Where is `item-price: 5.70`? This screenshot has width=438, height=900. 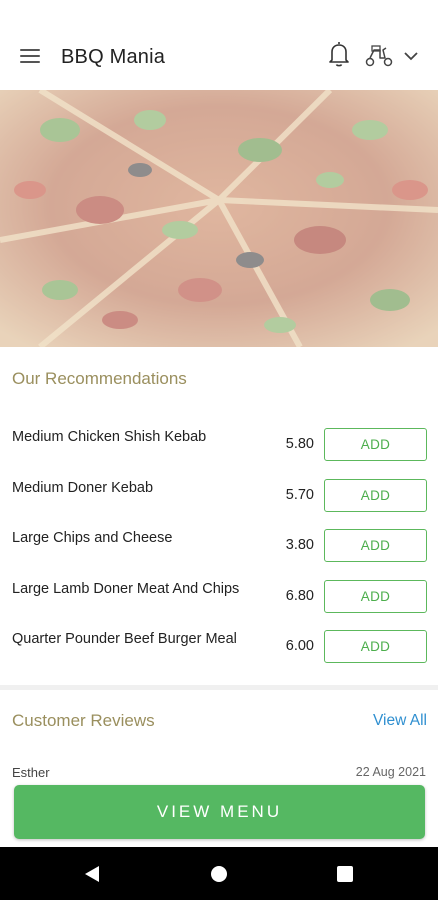
item-price: 5.70 is located at coordinates (299, 494).